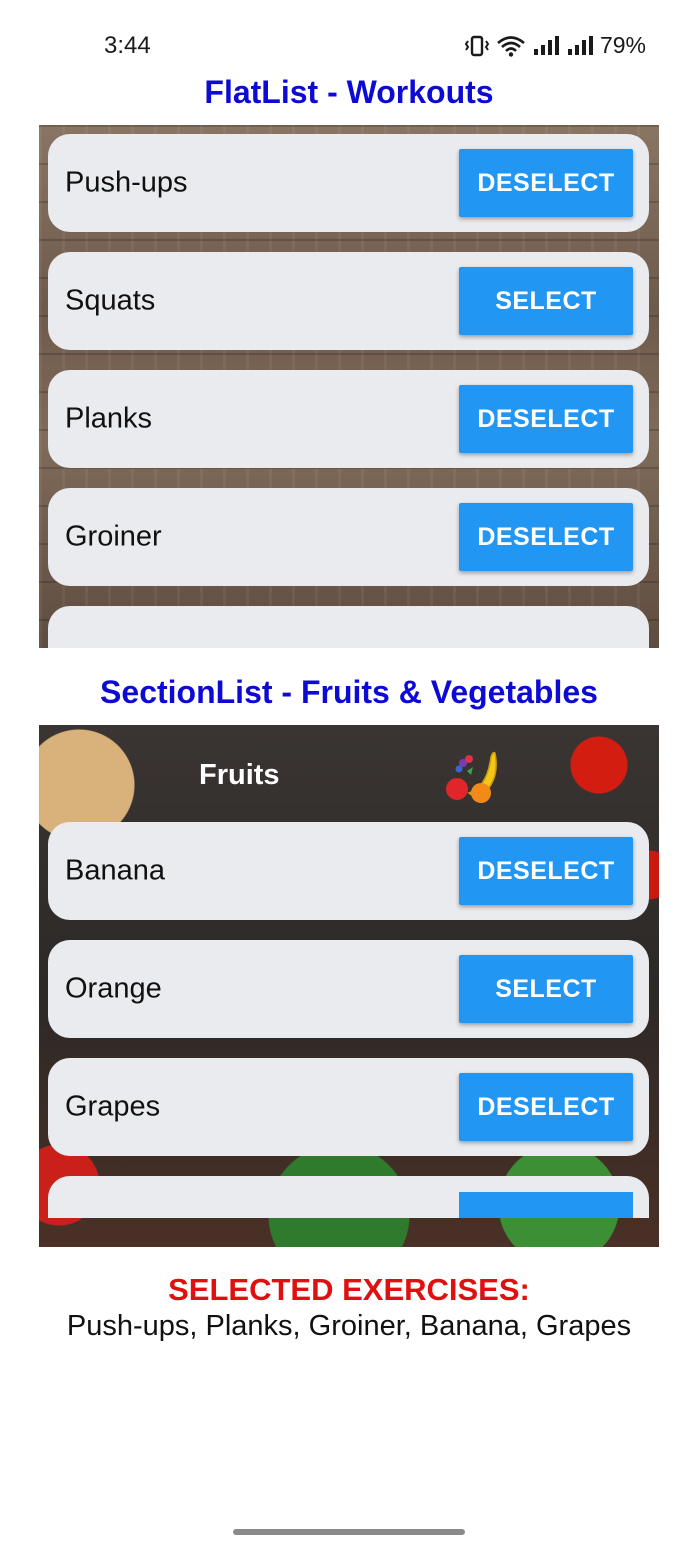  I want to click on status-icons: 79%, so click(555, 45).